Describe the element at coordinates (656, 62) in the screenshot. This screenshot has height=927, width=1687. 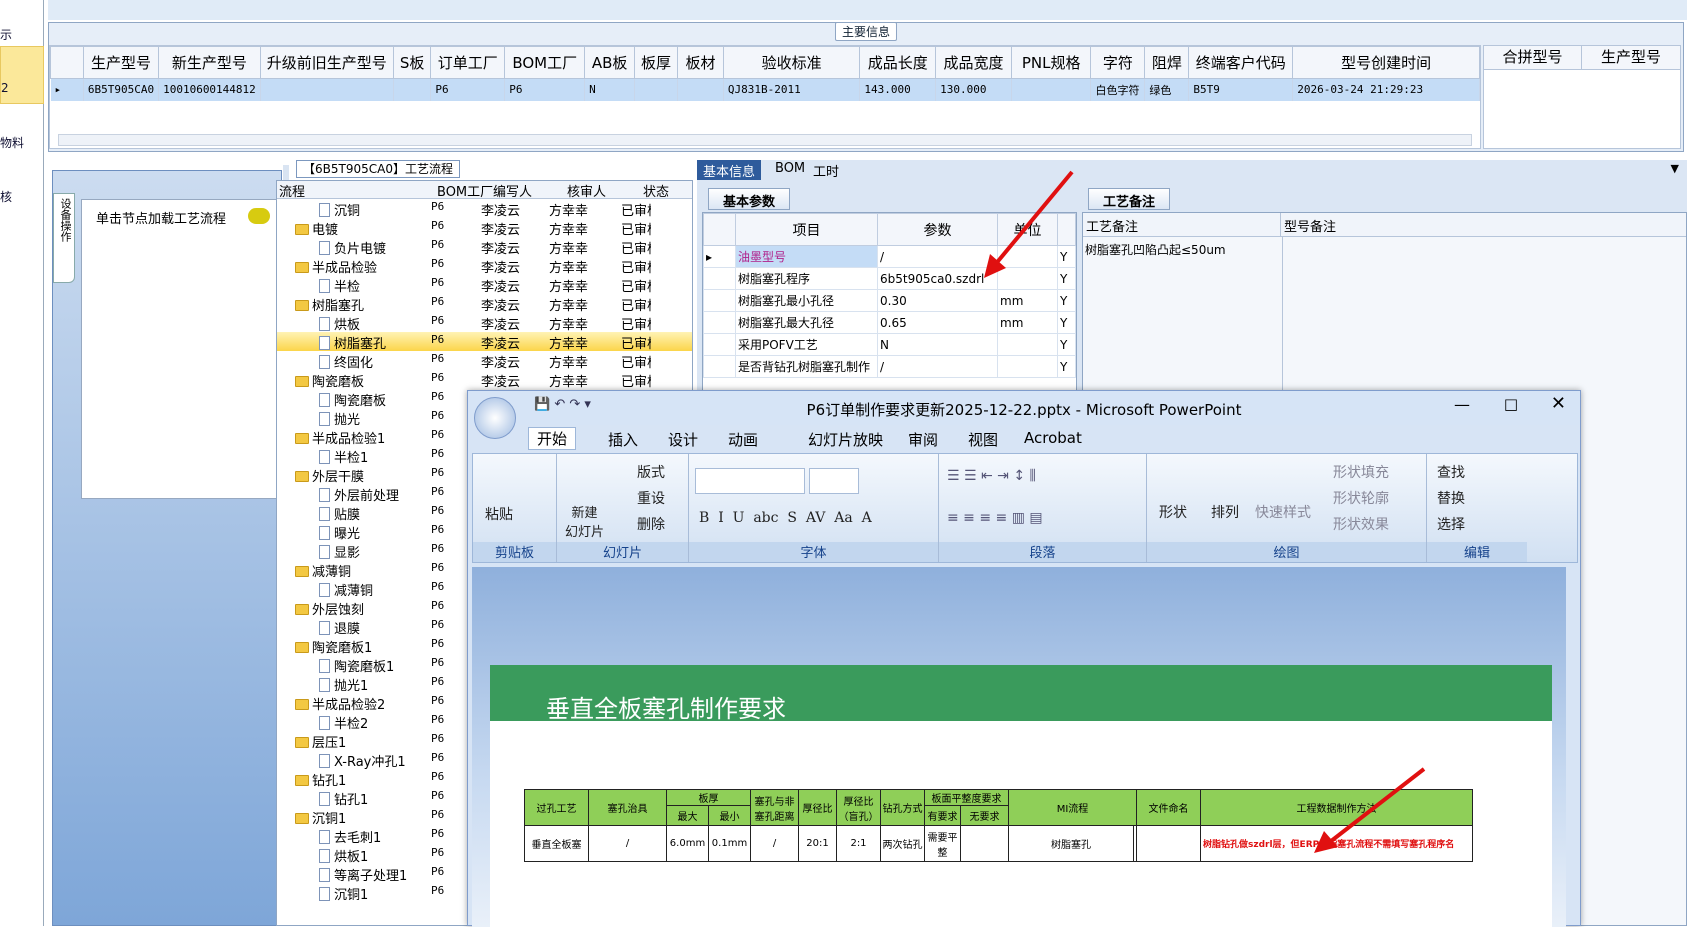
I see `main-col-header: 板厚` at that location.